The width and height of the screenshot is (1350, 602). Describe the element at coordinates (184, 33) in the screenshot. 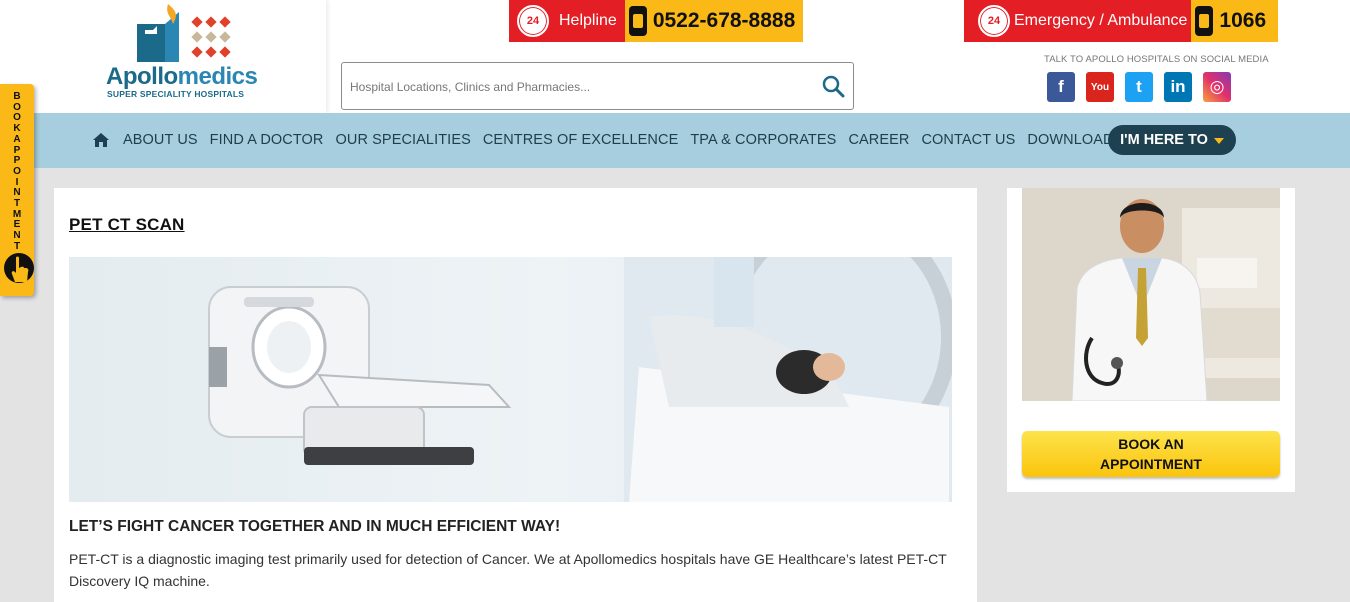

I see `apollomedics-logo-icon` at that location.